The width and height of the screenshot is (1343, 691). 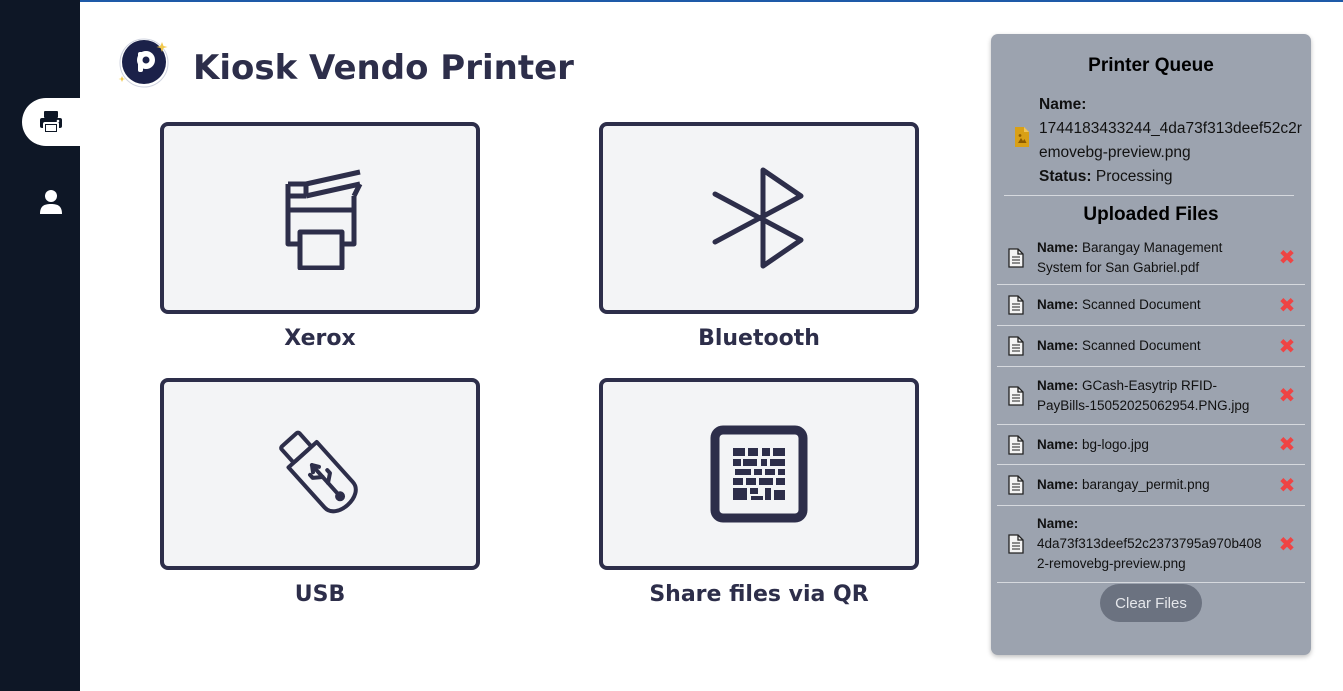 What do you see at coordinates (320, 338) in the screenshot?
I see `xerox-label: Xerox` at bounding box center [320, 338].